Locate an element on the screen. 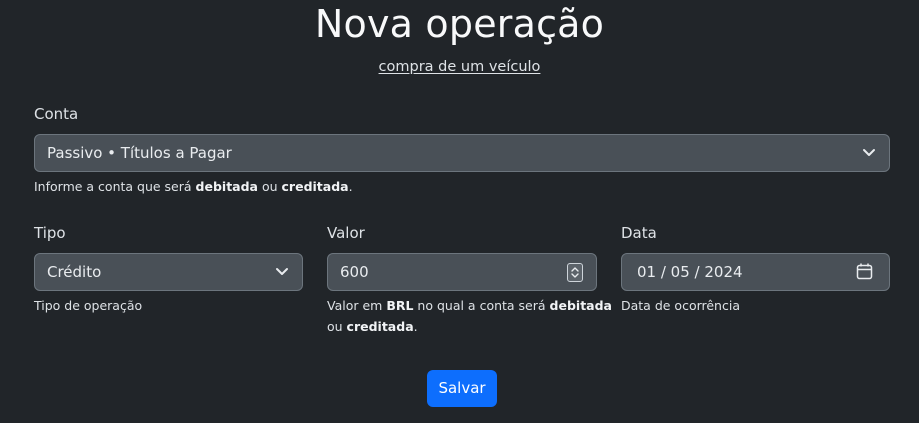  valor-label: Valor is located at coordinates (346, 233).